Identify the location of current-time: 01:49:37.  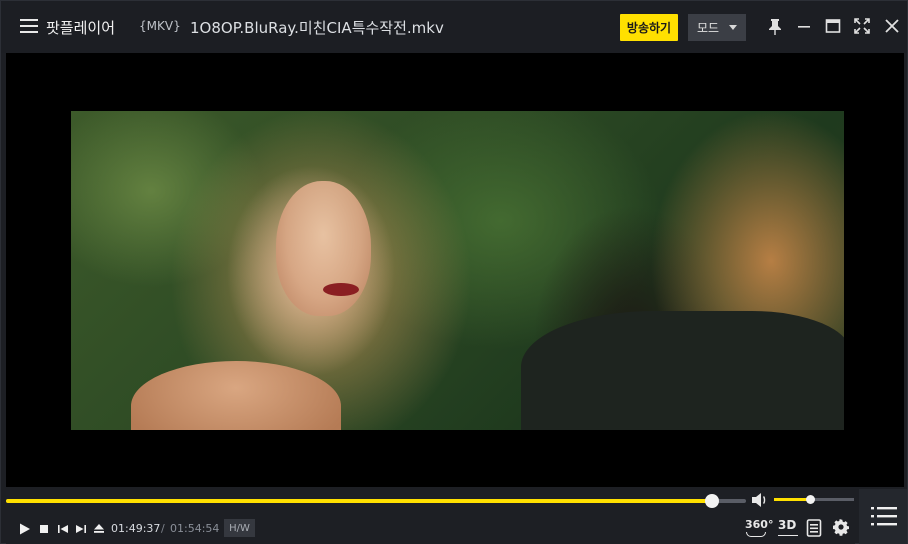
(136, 528).